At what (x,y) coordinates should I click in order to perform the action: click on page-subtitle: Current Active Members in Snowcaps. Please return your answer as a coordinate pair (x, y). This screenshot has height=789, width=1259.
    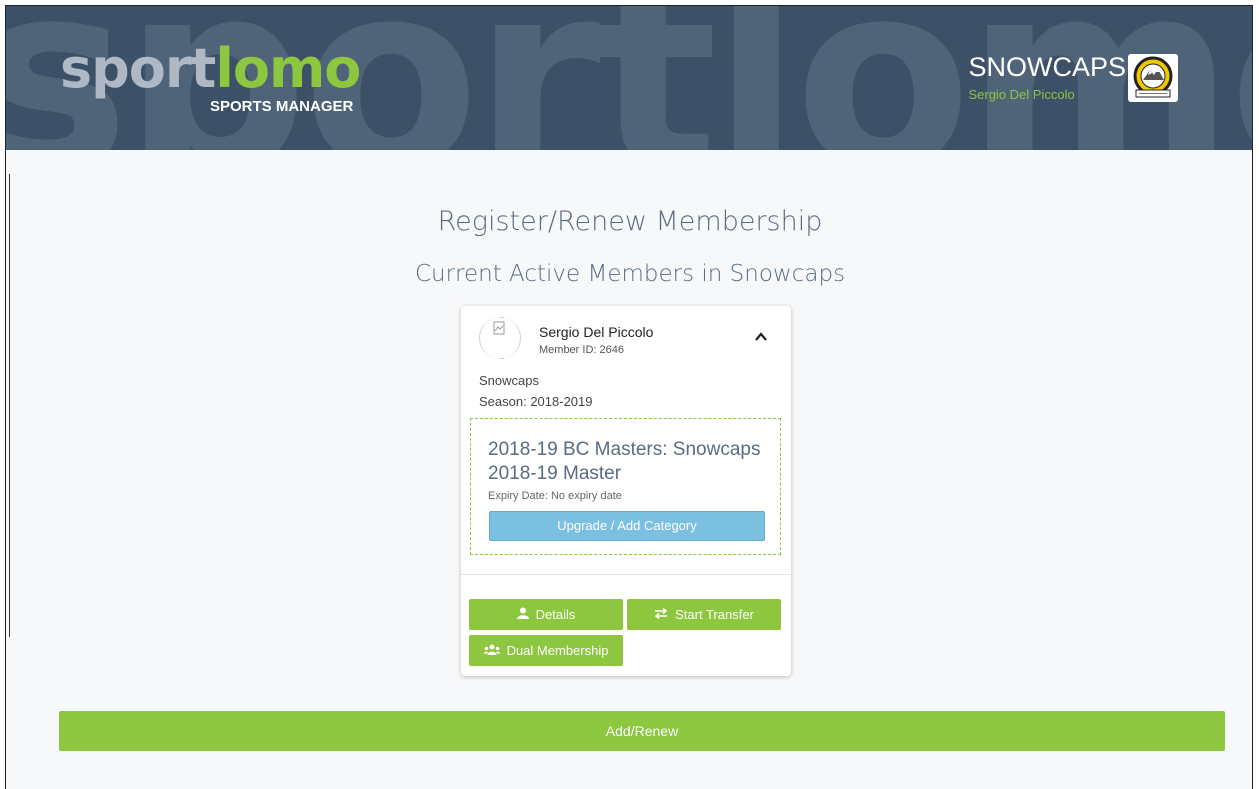
    Looking at the image, I should click on (630, 274).